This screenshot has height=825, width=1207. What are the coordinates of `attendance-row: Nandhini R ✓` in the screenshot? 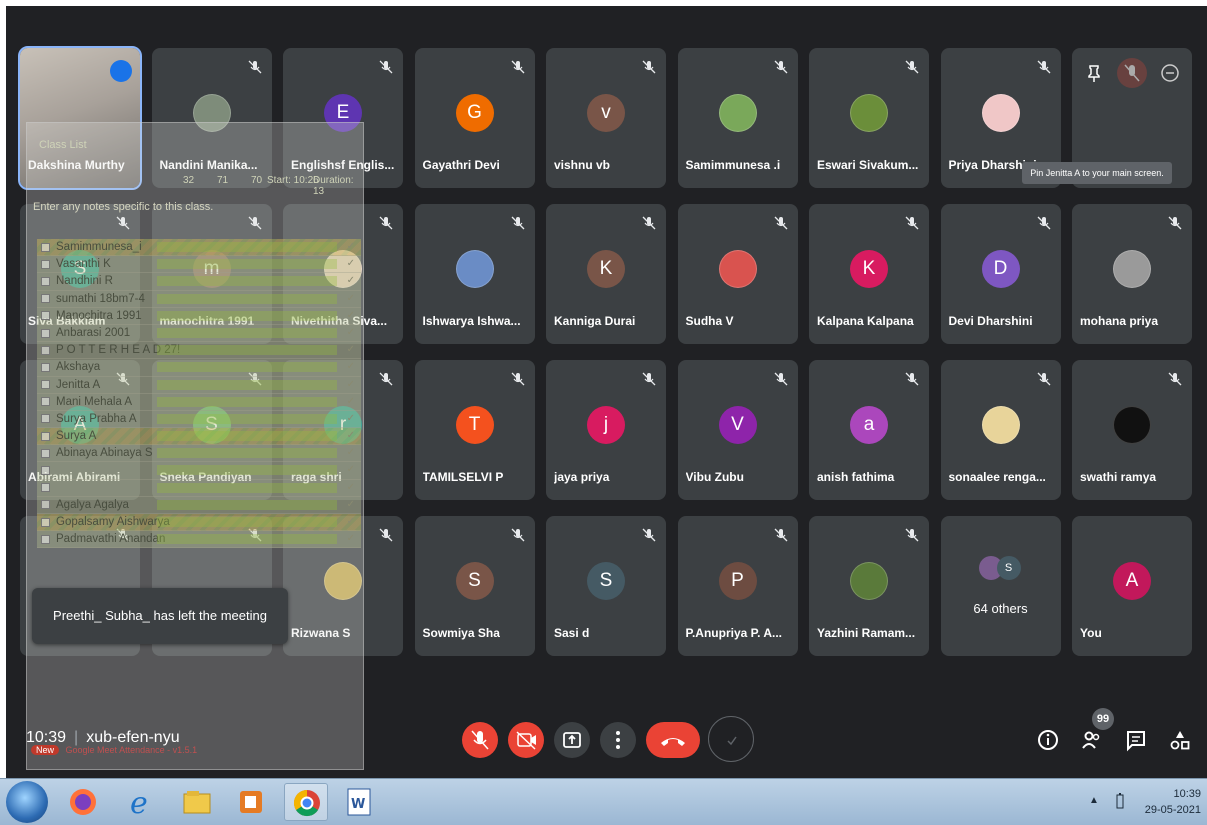 It's located at (199, 282).